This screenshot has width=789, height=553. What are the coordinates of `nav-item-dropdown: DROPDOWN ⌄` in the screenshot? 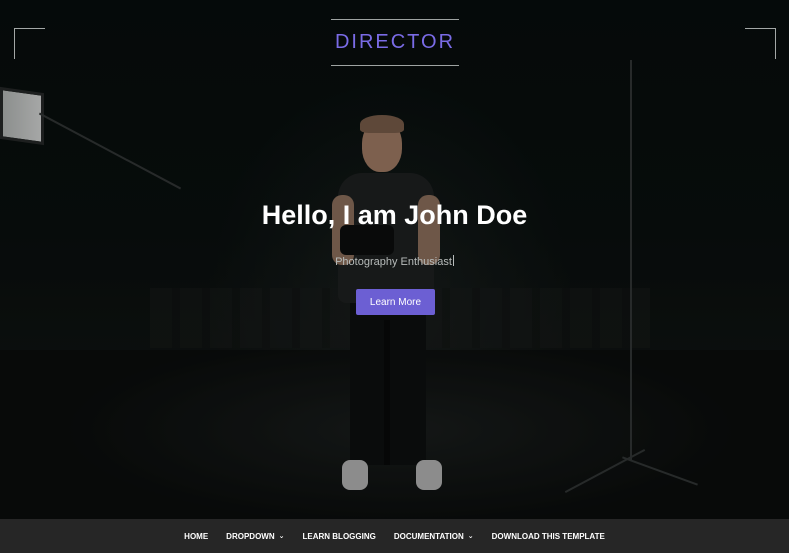 It's located at (255, 536).